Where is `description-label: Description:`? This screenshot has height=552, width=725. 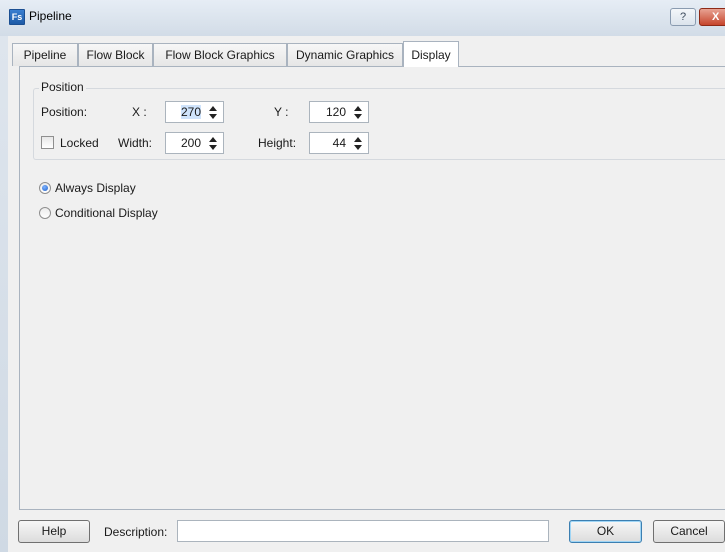
description-label: Description: is located at coordinates (136, 532).